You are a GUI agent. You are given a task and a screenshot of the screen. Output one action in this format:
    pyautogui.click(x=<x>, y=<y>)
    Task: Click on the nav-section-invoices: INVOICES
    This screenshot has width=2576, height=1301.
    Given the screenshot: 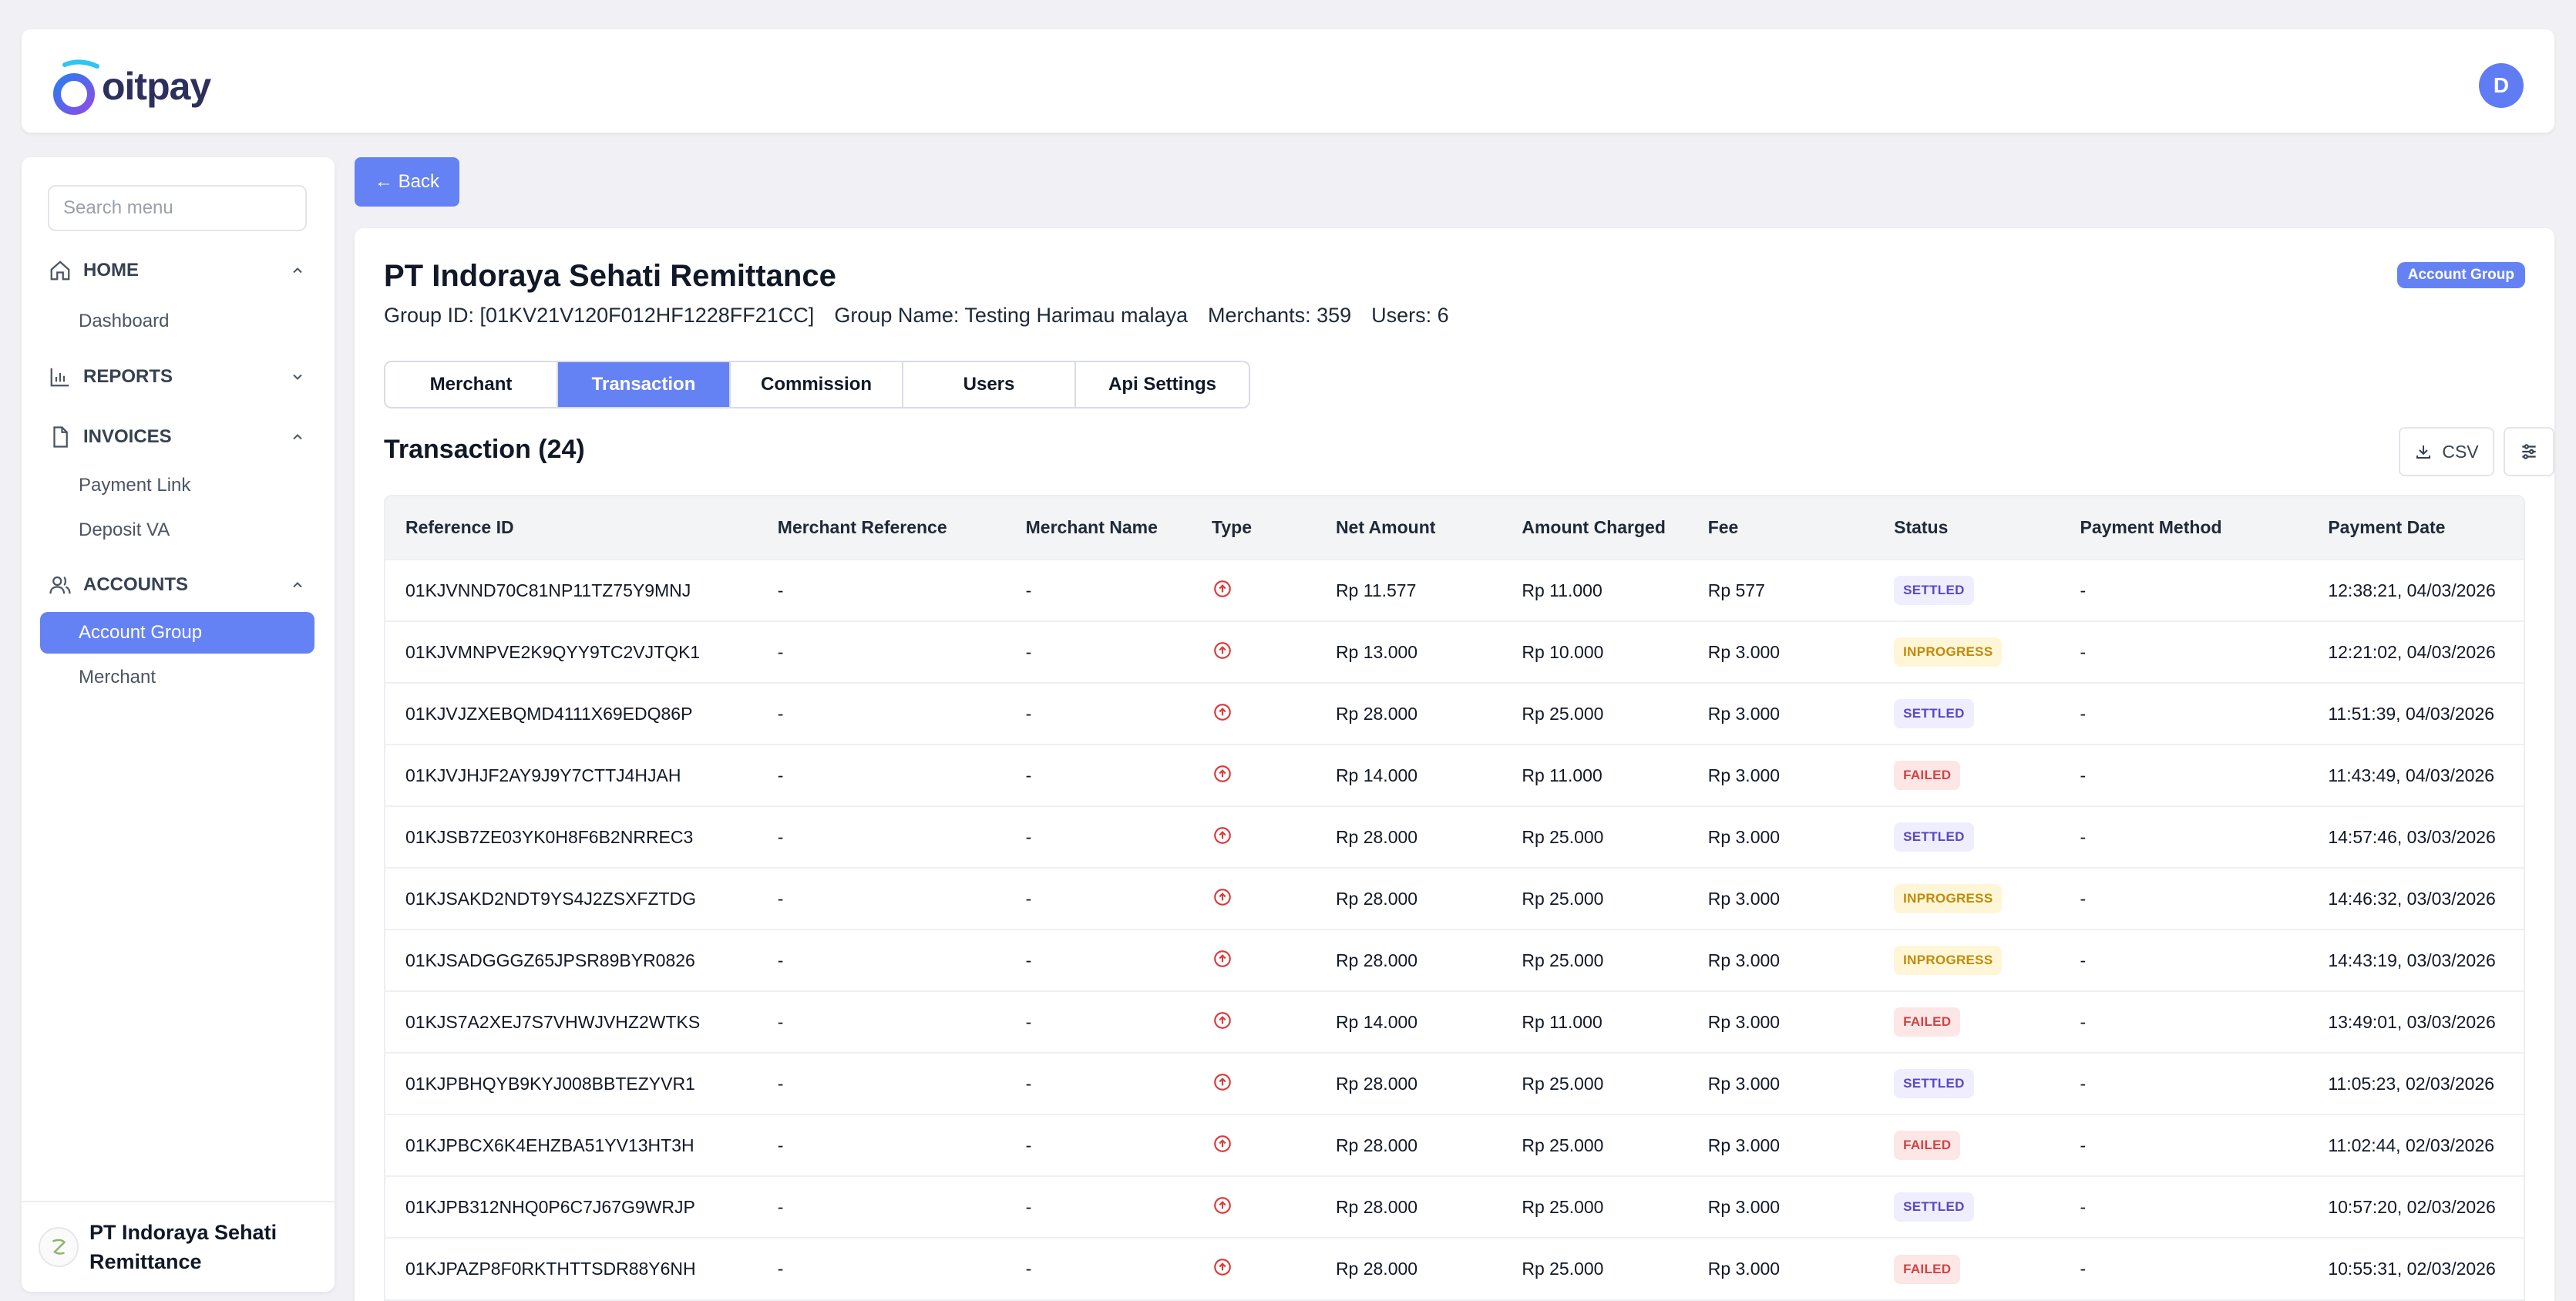 What is the action you would take?
    pyautogui.click(x=177, y=437)
    